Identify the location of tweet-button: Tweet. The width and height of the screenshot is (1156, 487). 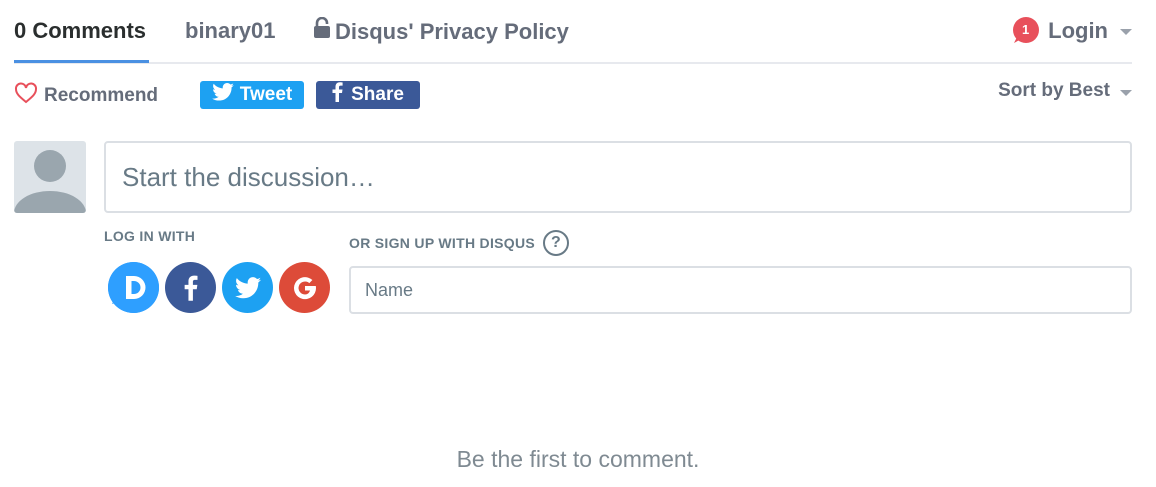
(252, 95).